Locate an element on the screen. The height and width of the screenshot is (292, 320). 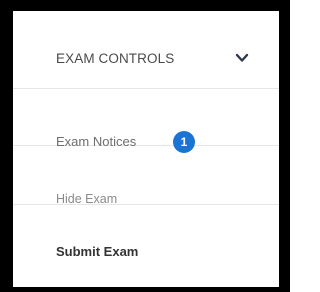
hide-exam-label: Hide Exam is located at coordinates (87, 199).